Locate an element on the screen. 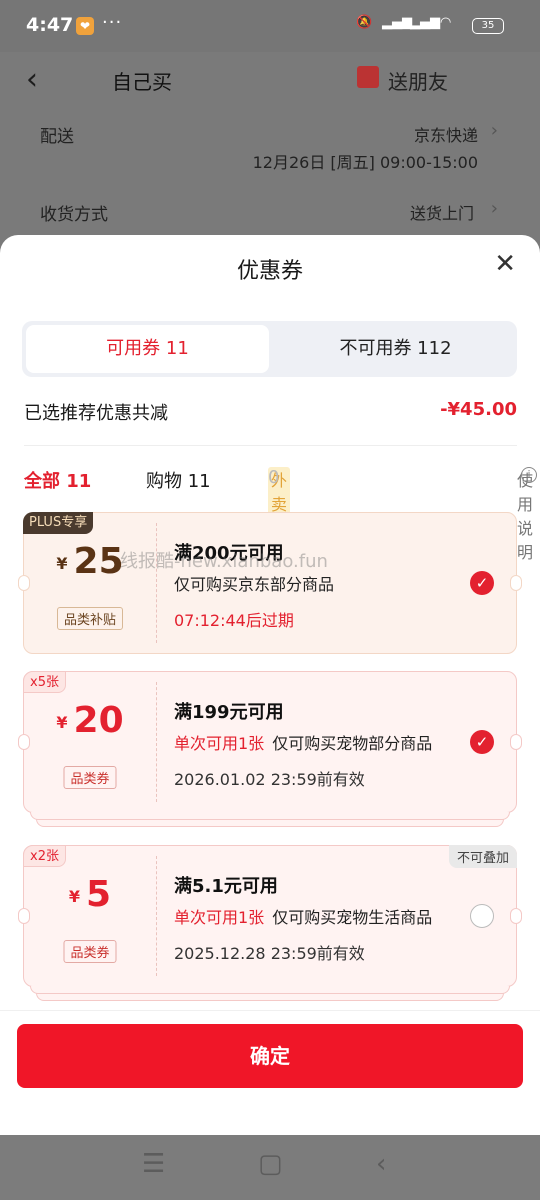 This screenshot has height=1200, width=540. tab-self-buy: 自己买 is located at coordinates (142, 80).